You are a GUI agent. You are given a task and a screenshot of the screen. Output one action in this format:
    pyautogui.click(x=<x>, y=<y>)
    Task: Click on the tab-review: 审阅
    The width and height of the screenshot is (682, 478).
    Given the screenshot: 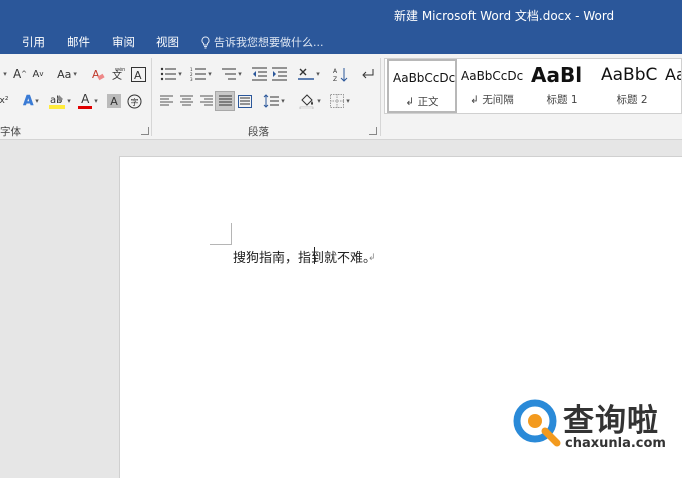 What is the action you would take?
    pyautogui.click(x=123, y=42)
    